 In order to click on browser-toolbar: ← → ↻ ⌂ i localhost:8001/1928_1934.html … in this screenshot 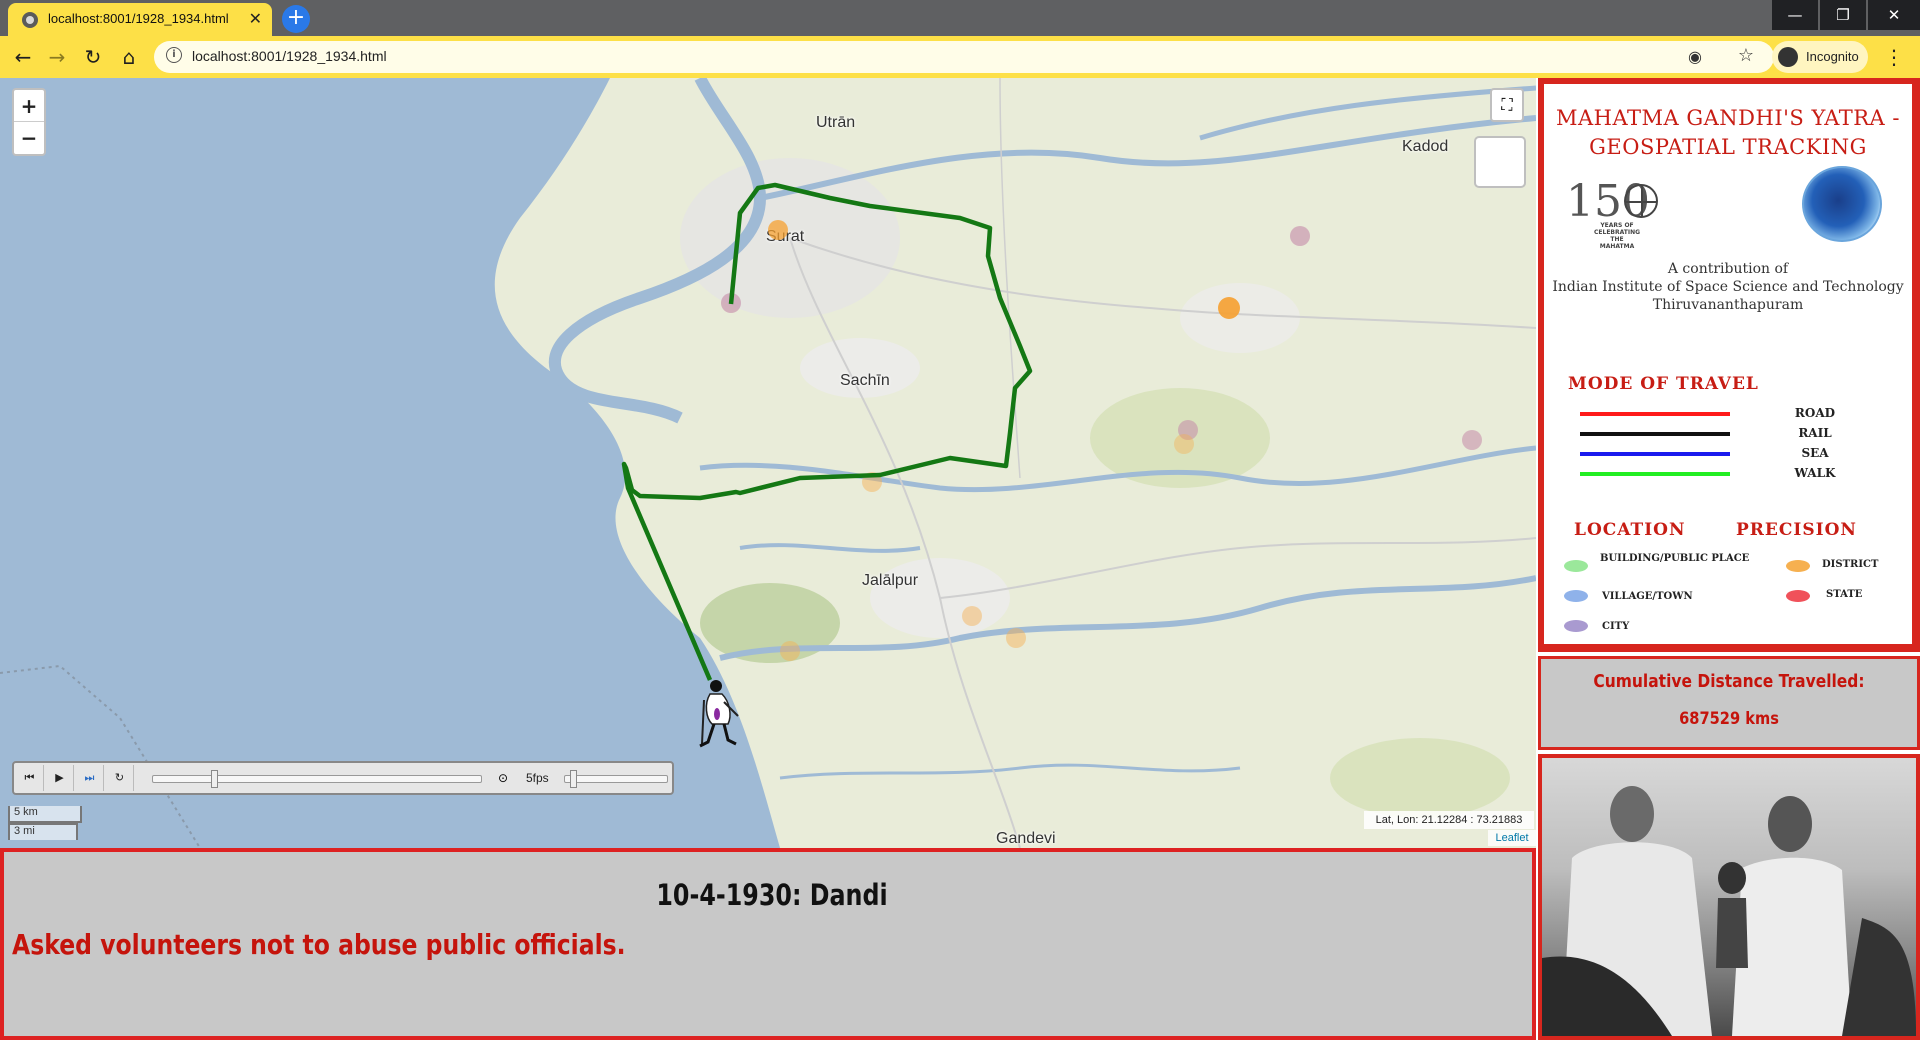, I will do `click(960, 57)`.